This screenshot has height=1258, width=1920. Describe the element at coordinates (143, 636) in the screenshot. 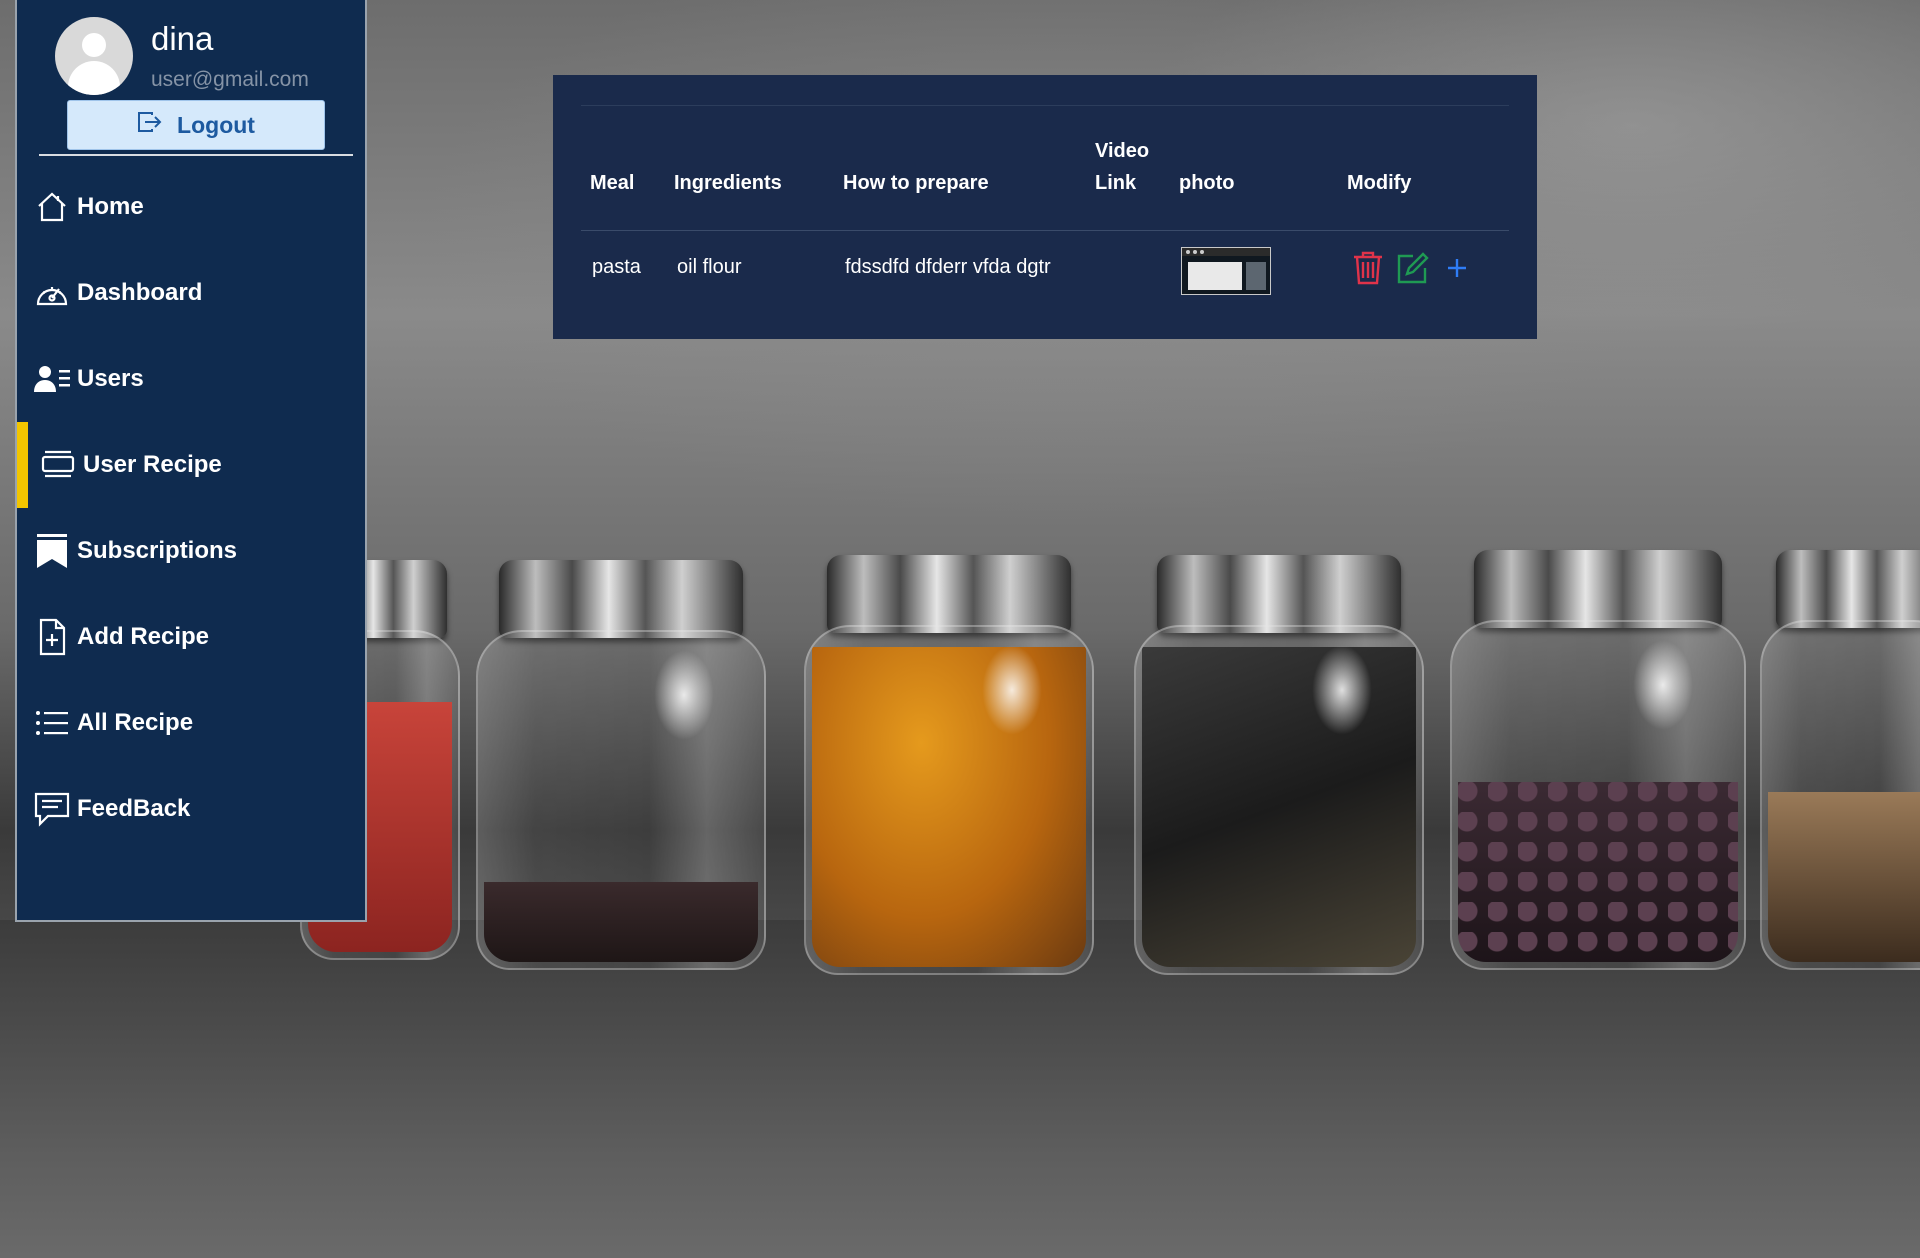

I see `sidebar-item-label: Add Recipe` at that location.